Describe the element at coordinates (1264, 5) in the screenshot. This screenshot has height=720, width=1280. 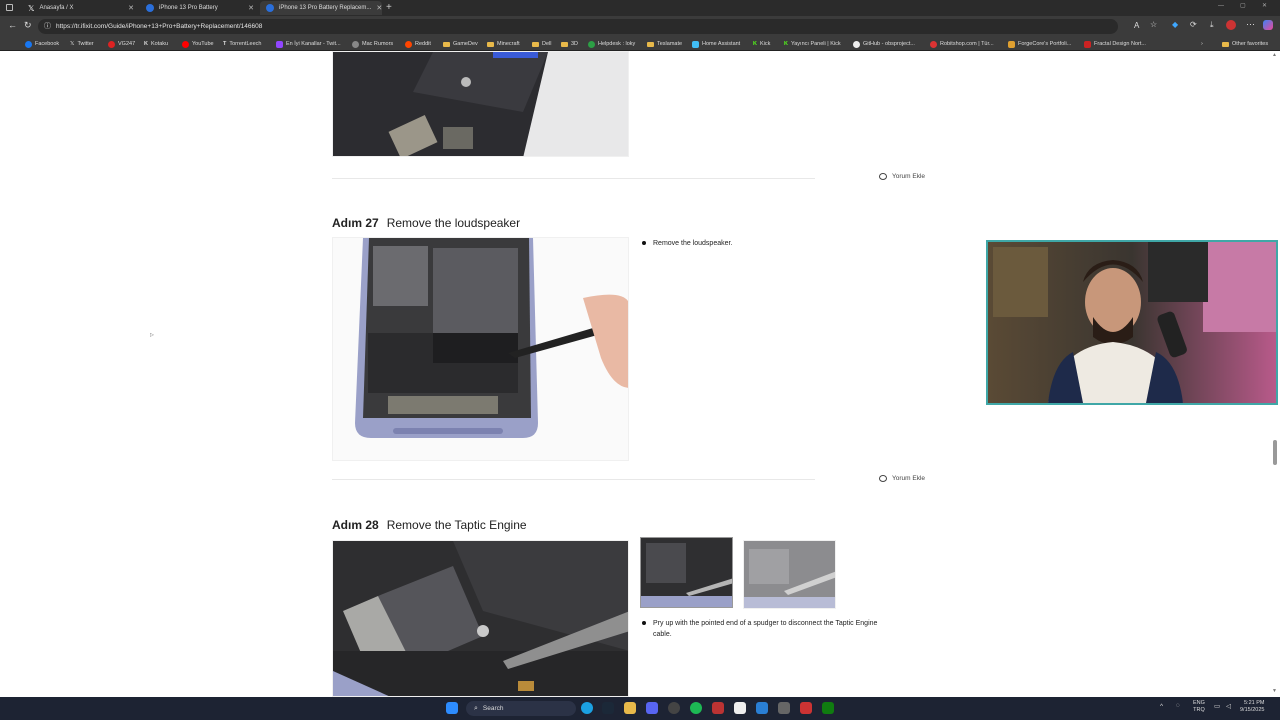
I see `window-close-button: ✕` at that location.